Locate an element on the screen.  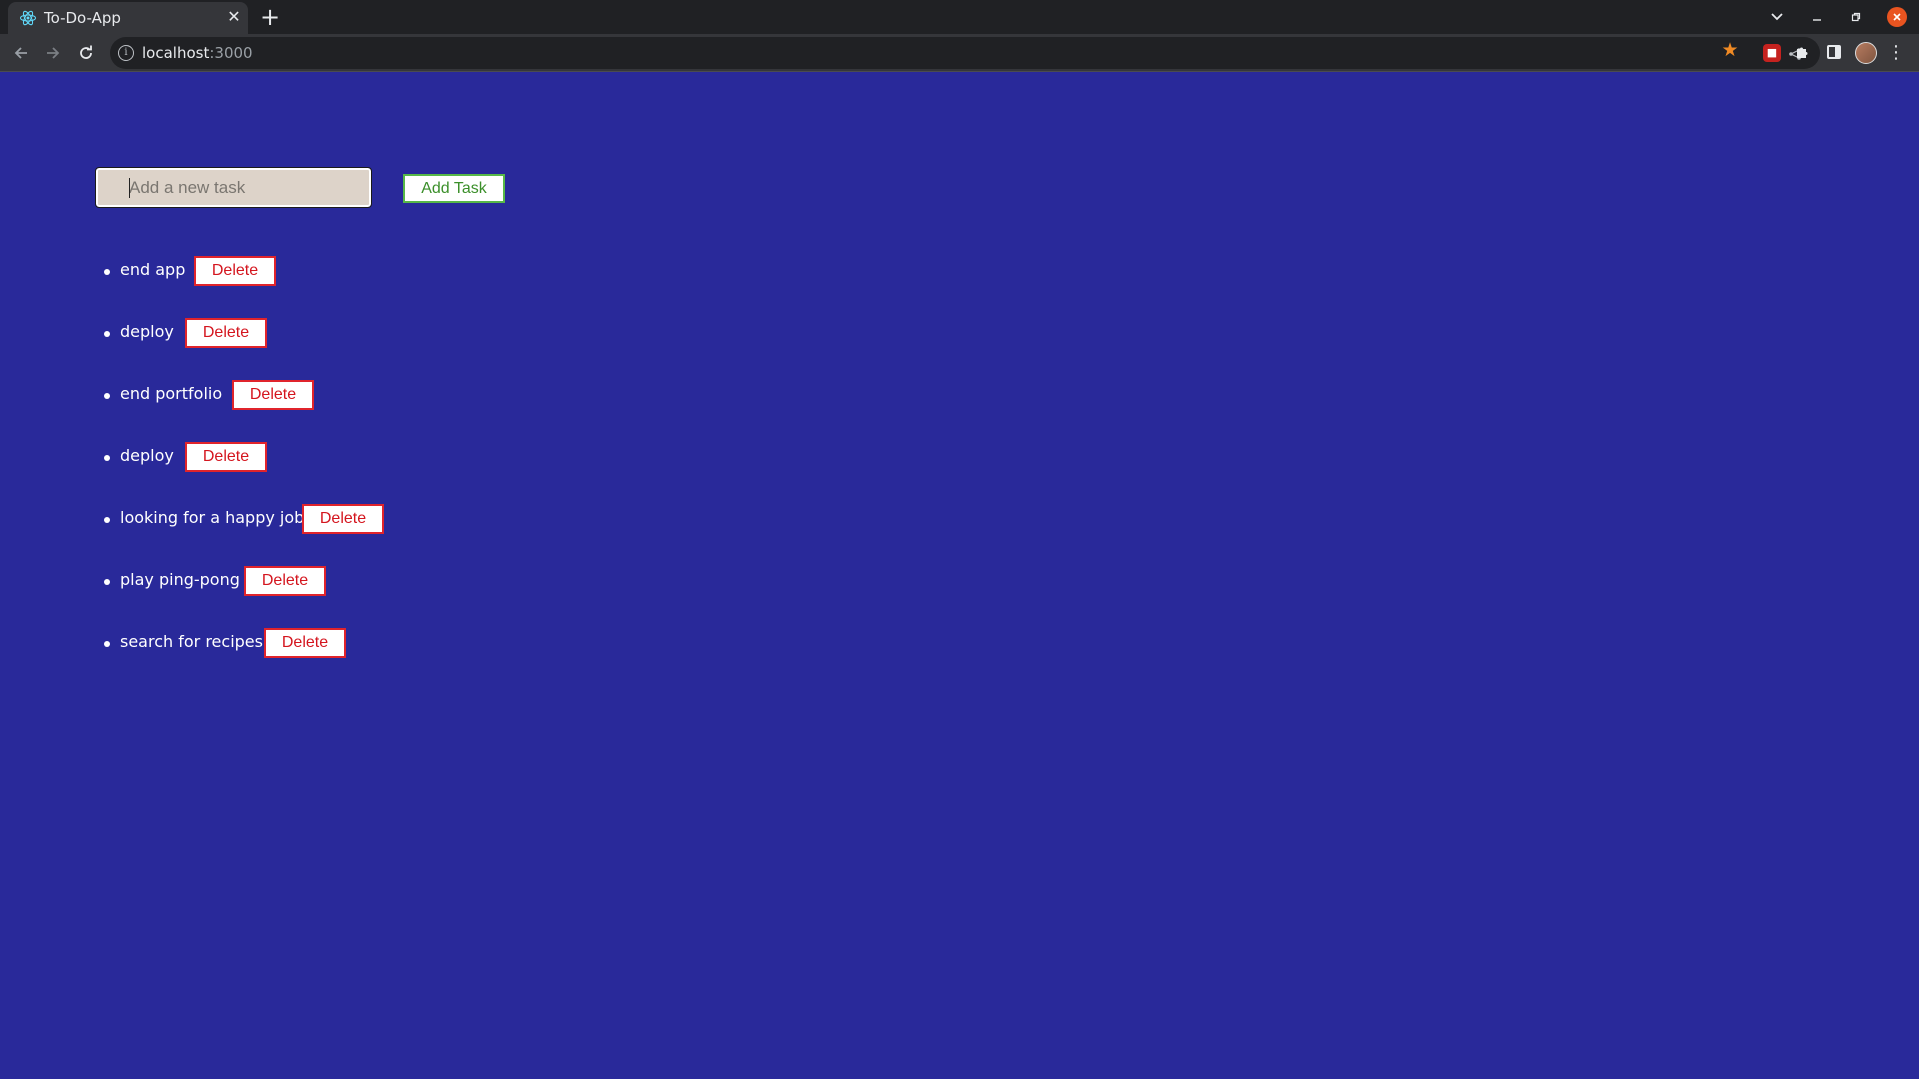
browser-tab-bar: To-Do-App ✕ + is located at coordinates (959, 17).